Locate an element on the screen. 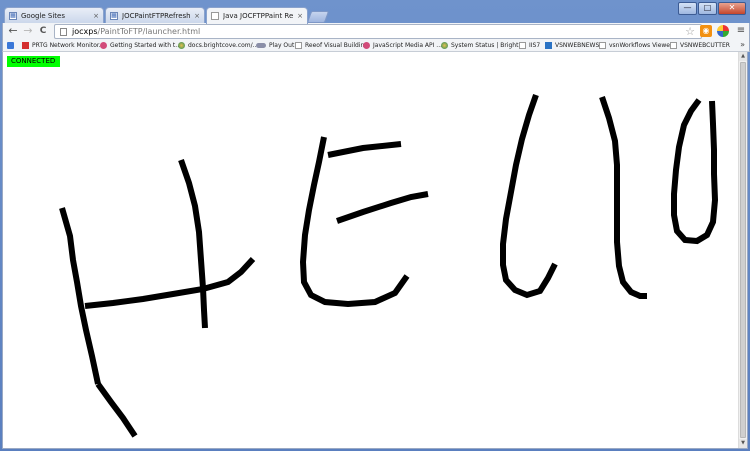 This screenshot has height=451, width=750. bookmark-reeof: Reeof Visual Building is located at coordinates (331, 45).